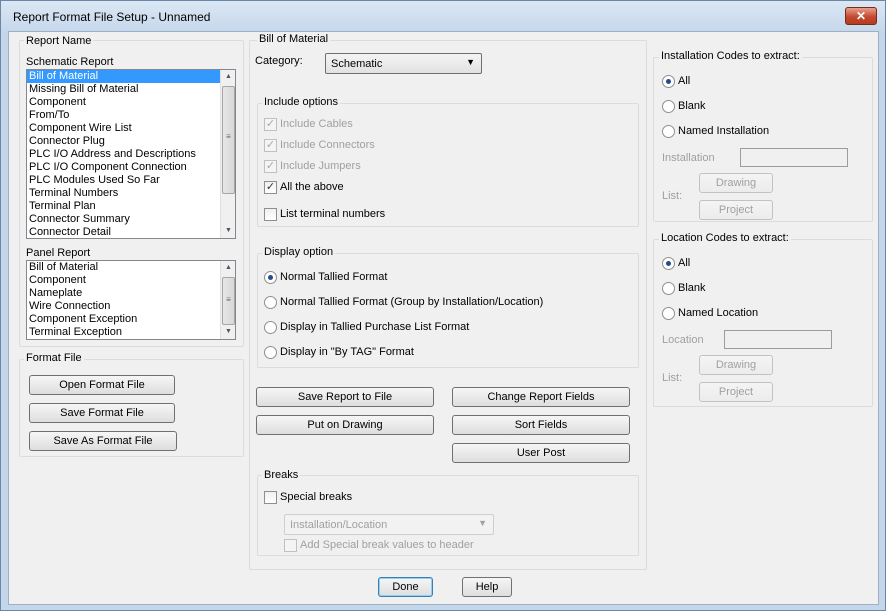 This screenshot has width=886, height=611. What do you see at coordinates (102, 413) in the screenshot?
I see `save-format-file-button: Save Format File` at bounding box center [102, 413].